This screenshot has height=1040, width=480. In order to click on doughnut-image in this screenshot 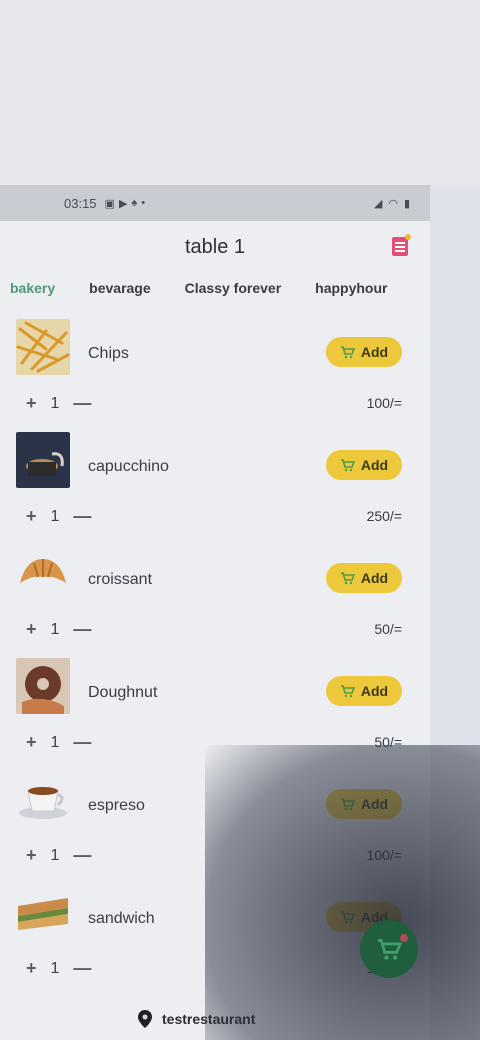, I will do `click(43, 686)`.